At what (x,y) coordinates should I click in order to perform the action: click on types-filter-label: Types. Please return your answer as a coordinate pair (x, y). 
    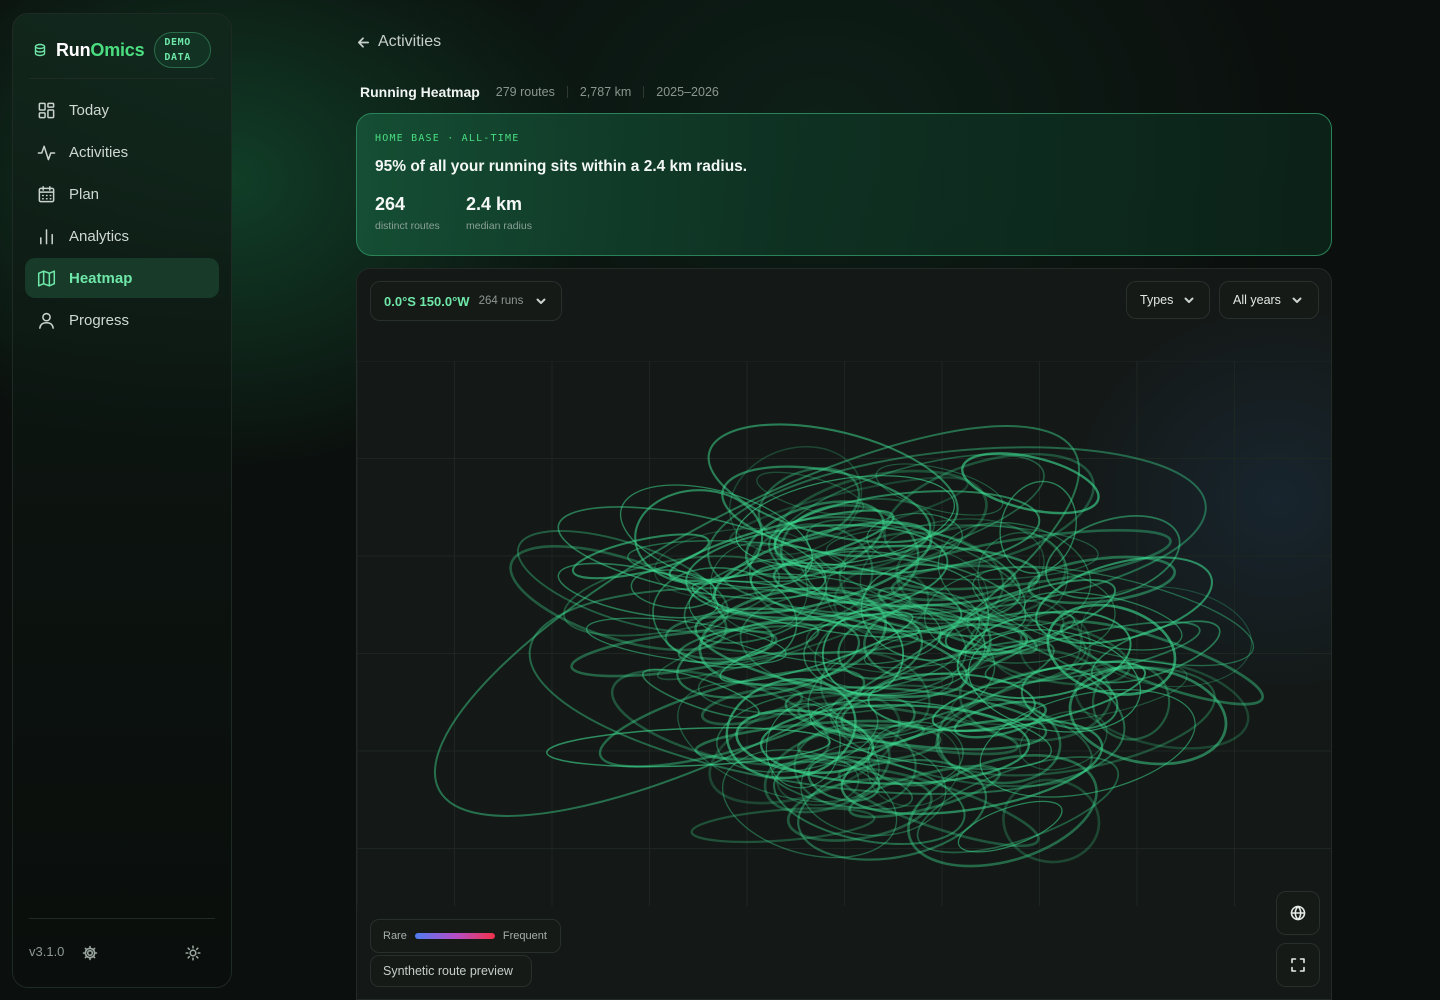
    Looking at the image, I should click on (1157, 300).